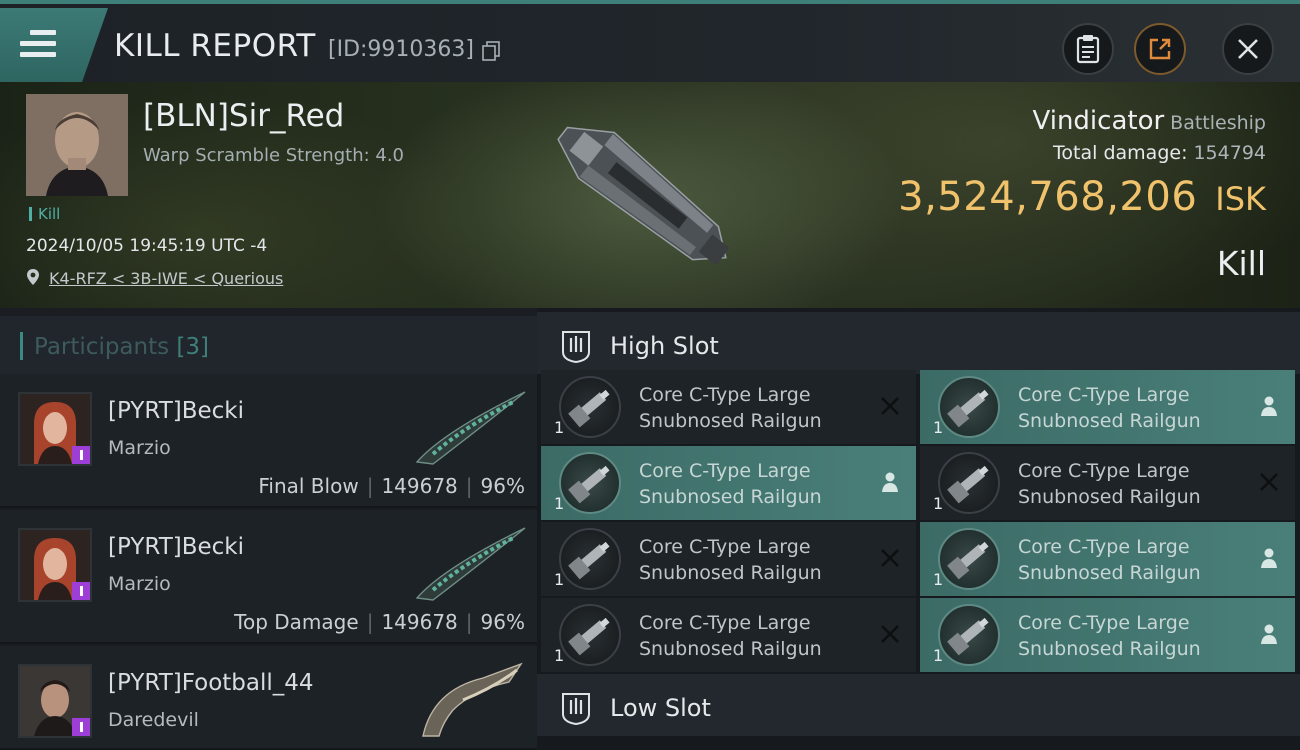  I want to click on low-slot-header: Low Slot, so click(918, 705).